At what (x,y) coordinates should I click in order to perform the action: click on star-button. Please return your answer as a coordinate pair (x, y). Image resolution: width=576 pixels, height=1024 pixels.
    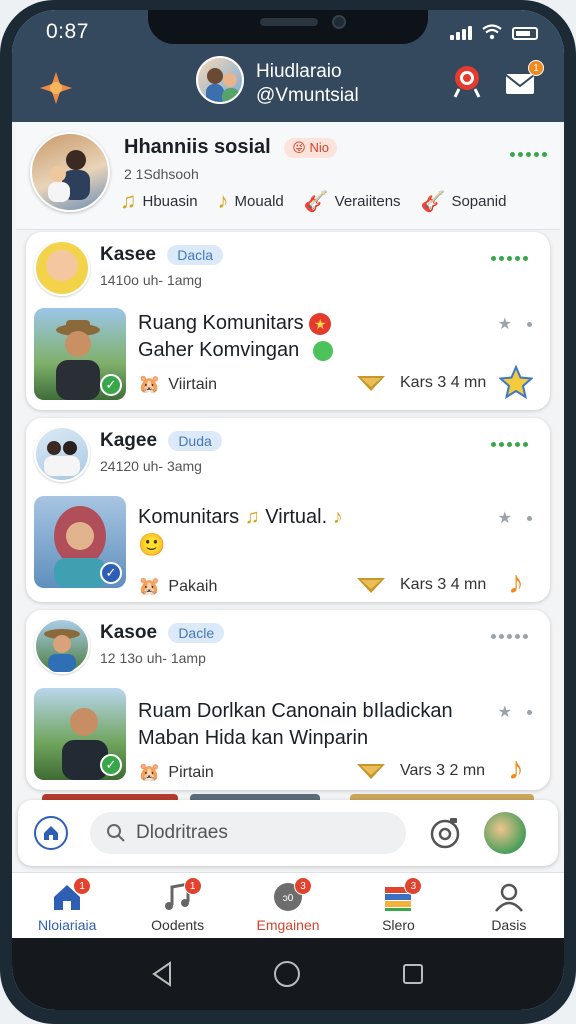
    Looking at the image, I should click on (516, 382).